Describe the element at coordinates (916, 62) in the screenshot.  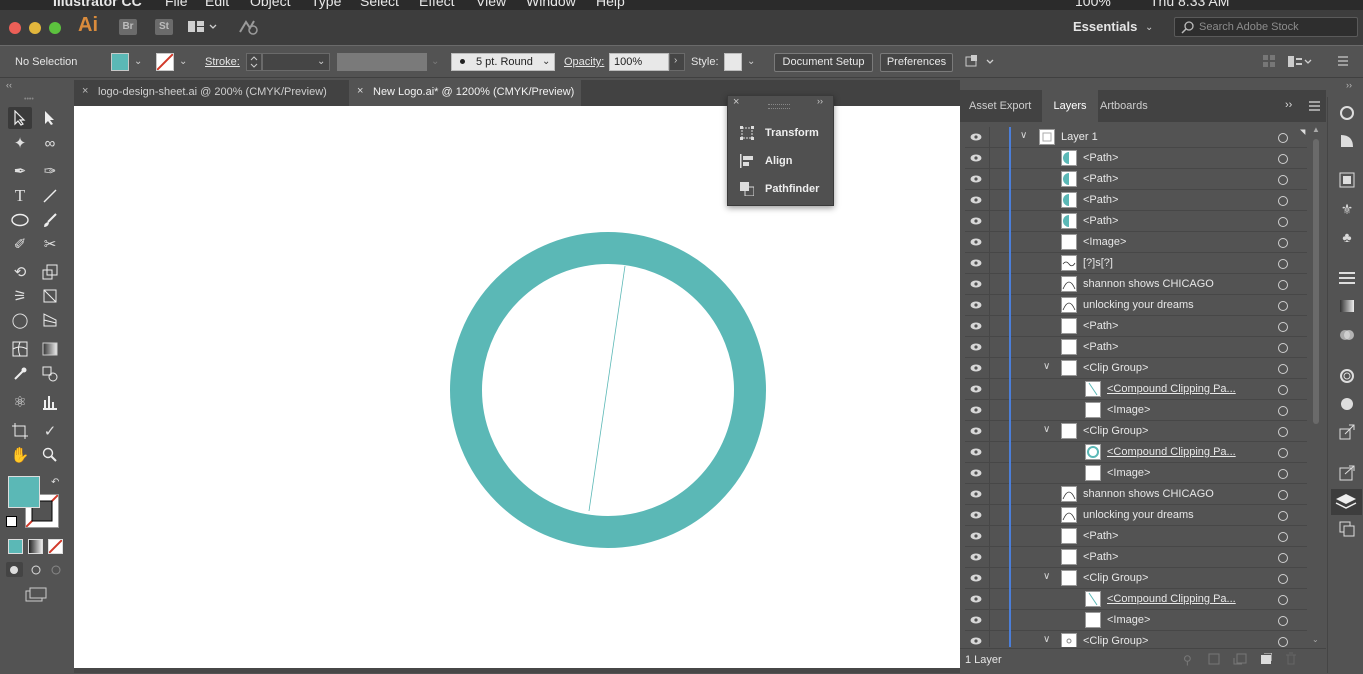
I see `preferences-button: Preferences` at that location.